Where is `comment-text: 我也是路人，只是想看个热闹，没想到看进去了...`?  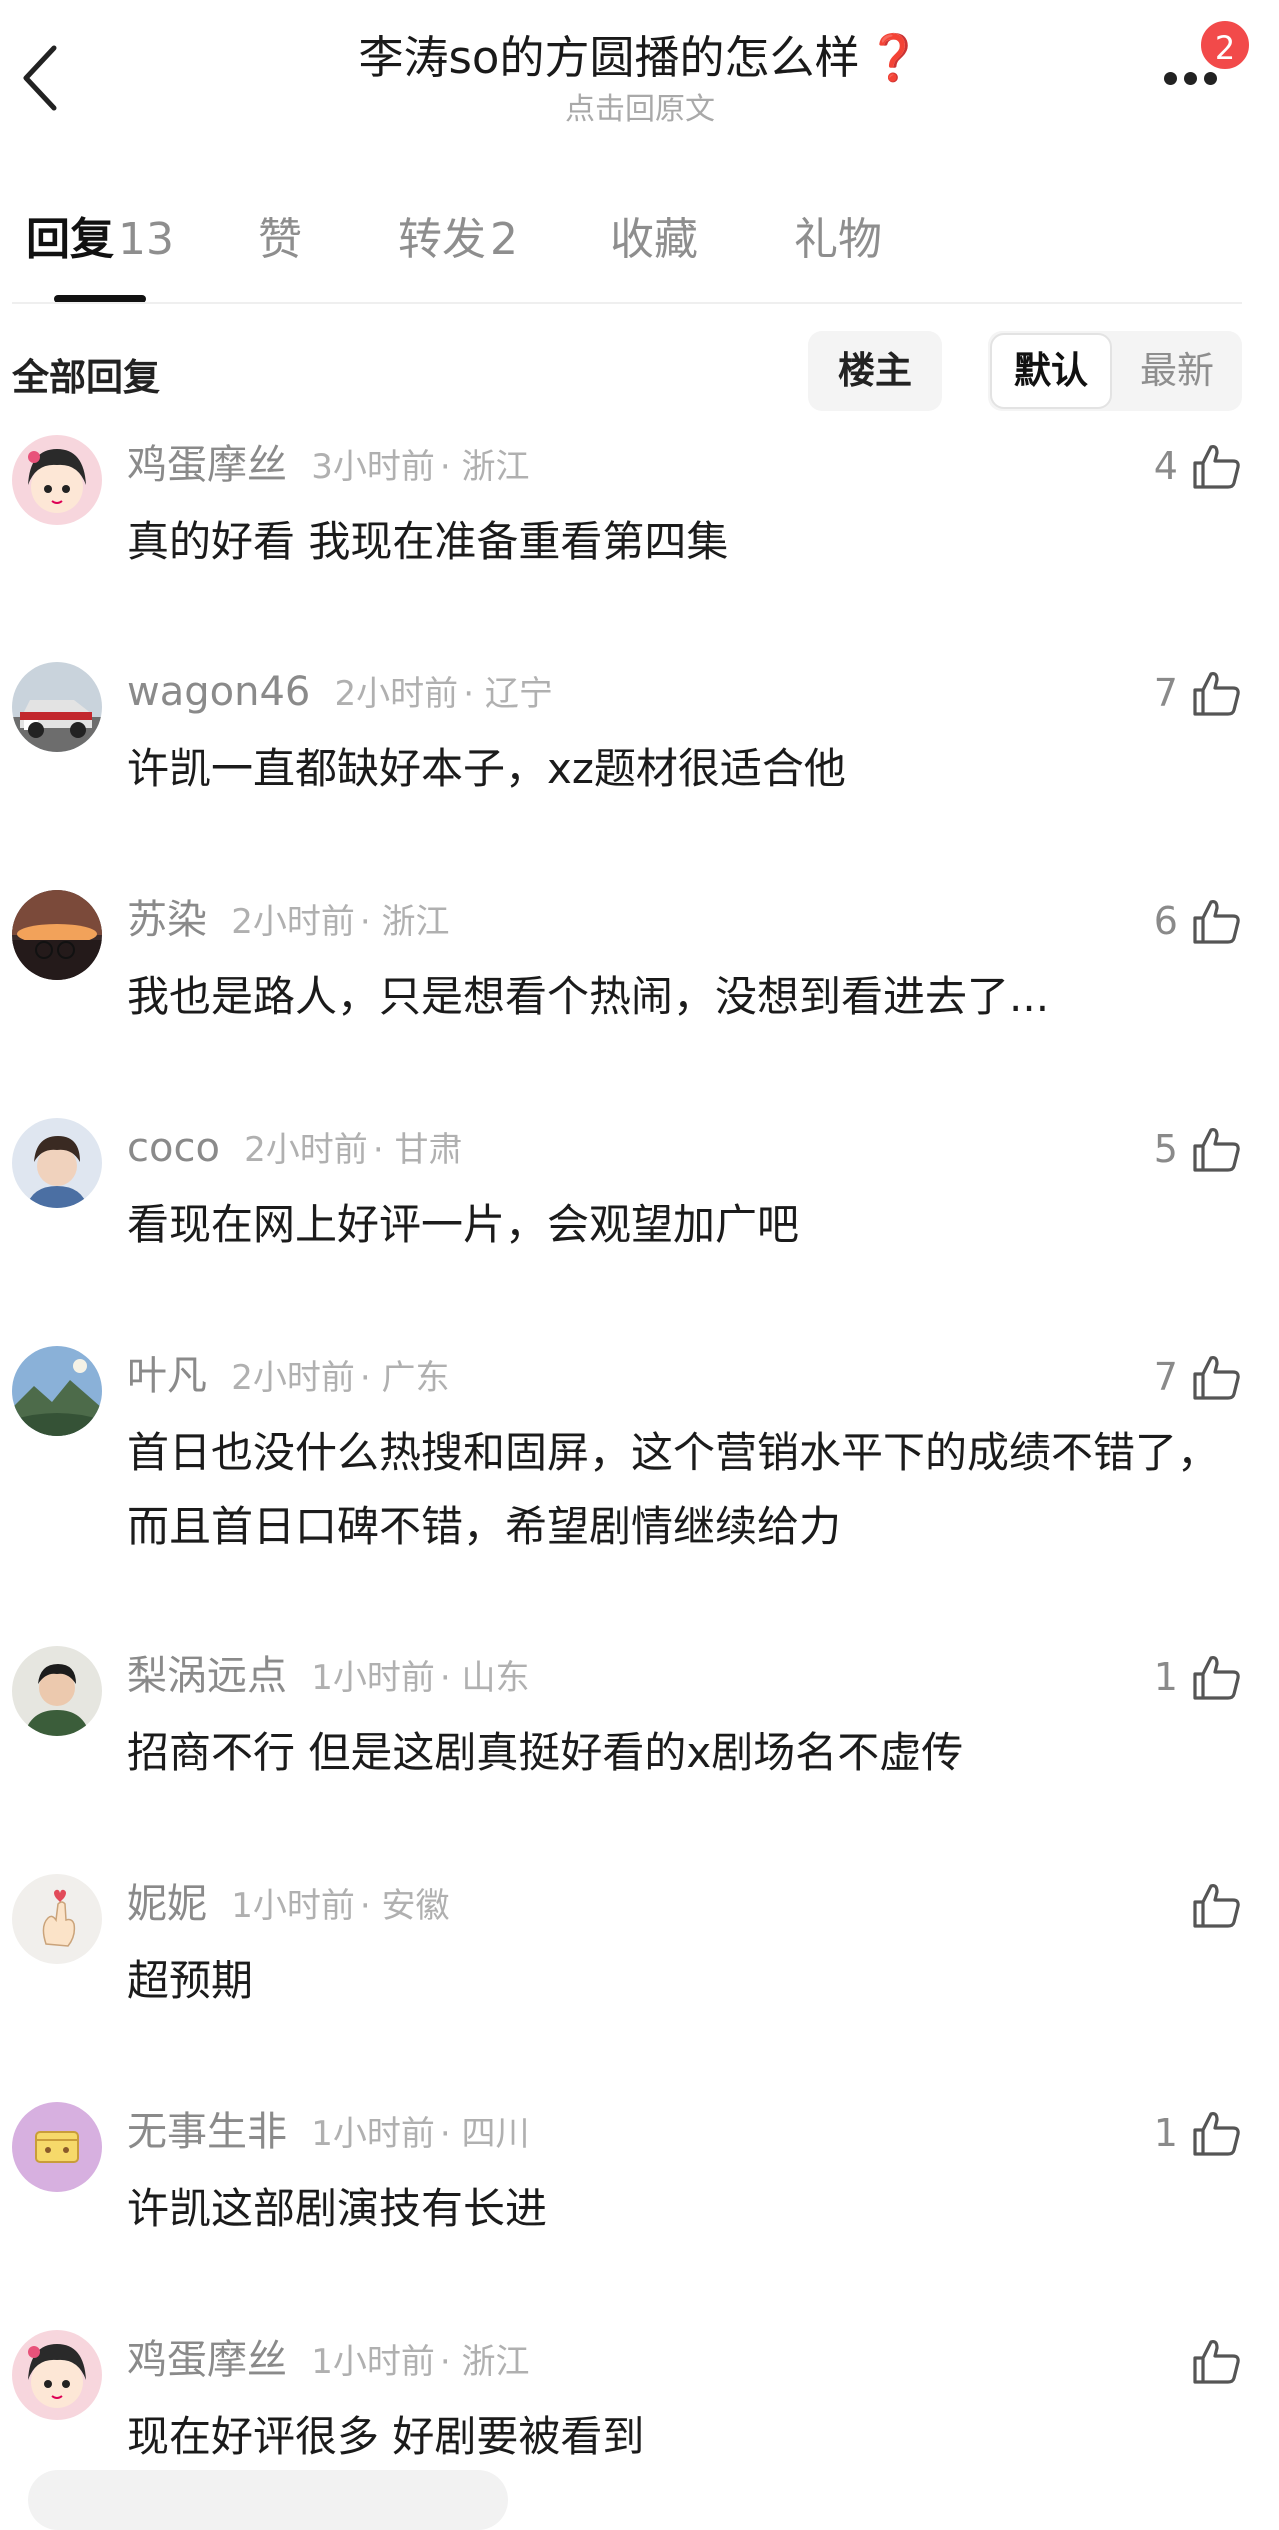
comment-text: 我也是路人，只是想看个热闹，没想到看进去了... is located at coordinates (588, 996).